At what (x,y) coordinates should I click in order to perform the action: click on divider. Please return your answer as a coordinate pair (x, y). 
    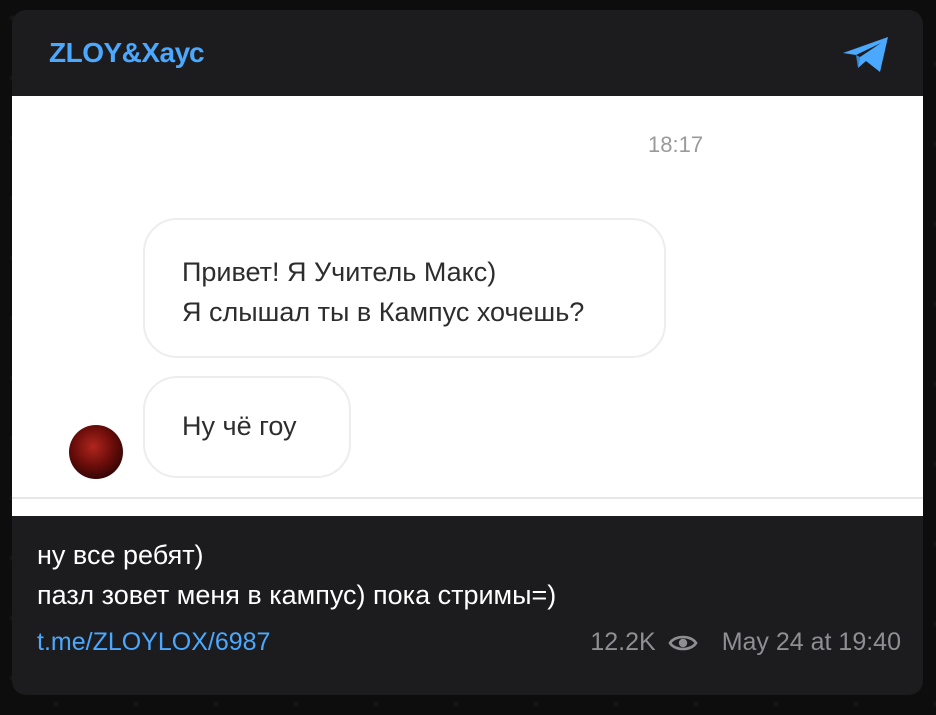
    Looking at the image, I should click on (467, 498).